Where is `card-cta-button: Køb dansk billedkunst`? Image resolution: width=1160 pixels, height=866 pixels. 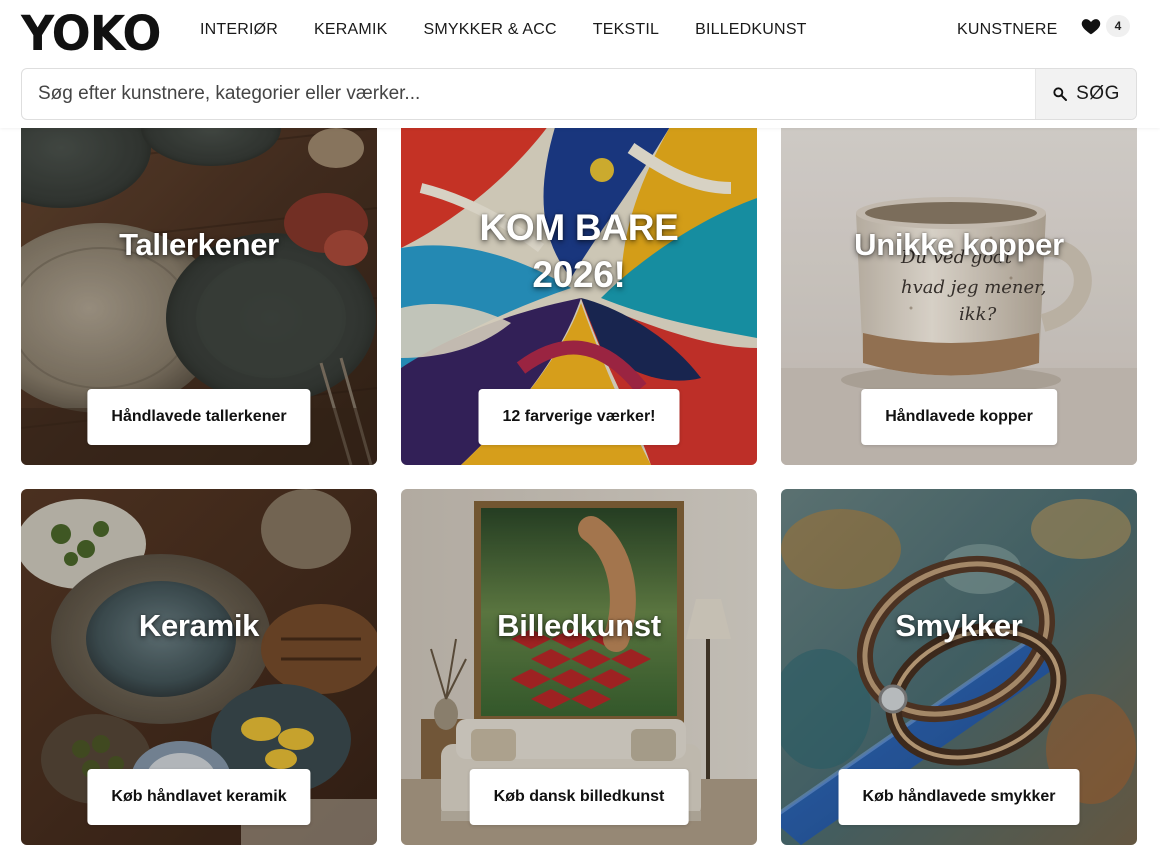 card-cta-button: Køb dansk billedkunst is located at coordinates (579, 797).